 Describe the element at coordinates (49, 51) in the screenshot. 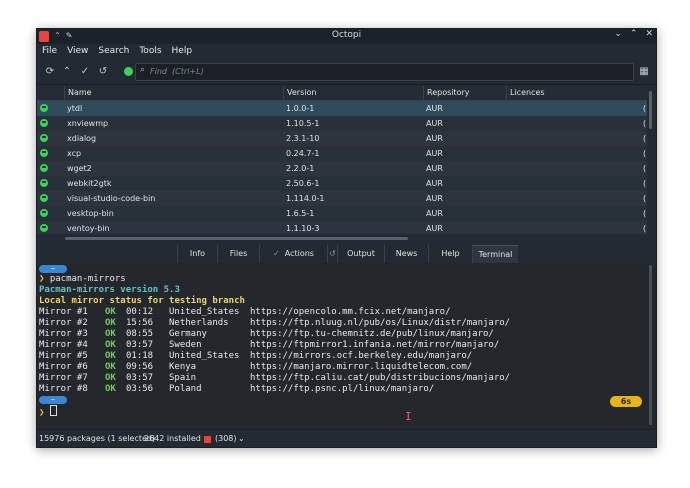

I see `menu-file: File` at that location.